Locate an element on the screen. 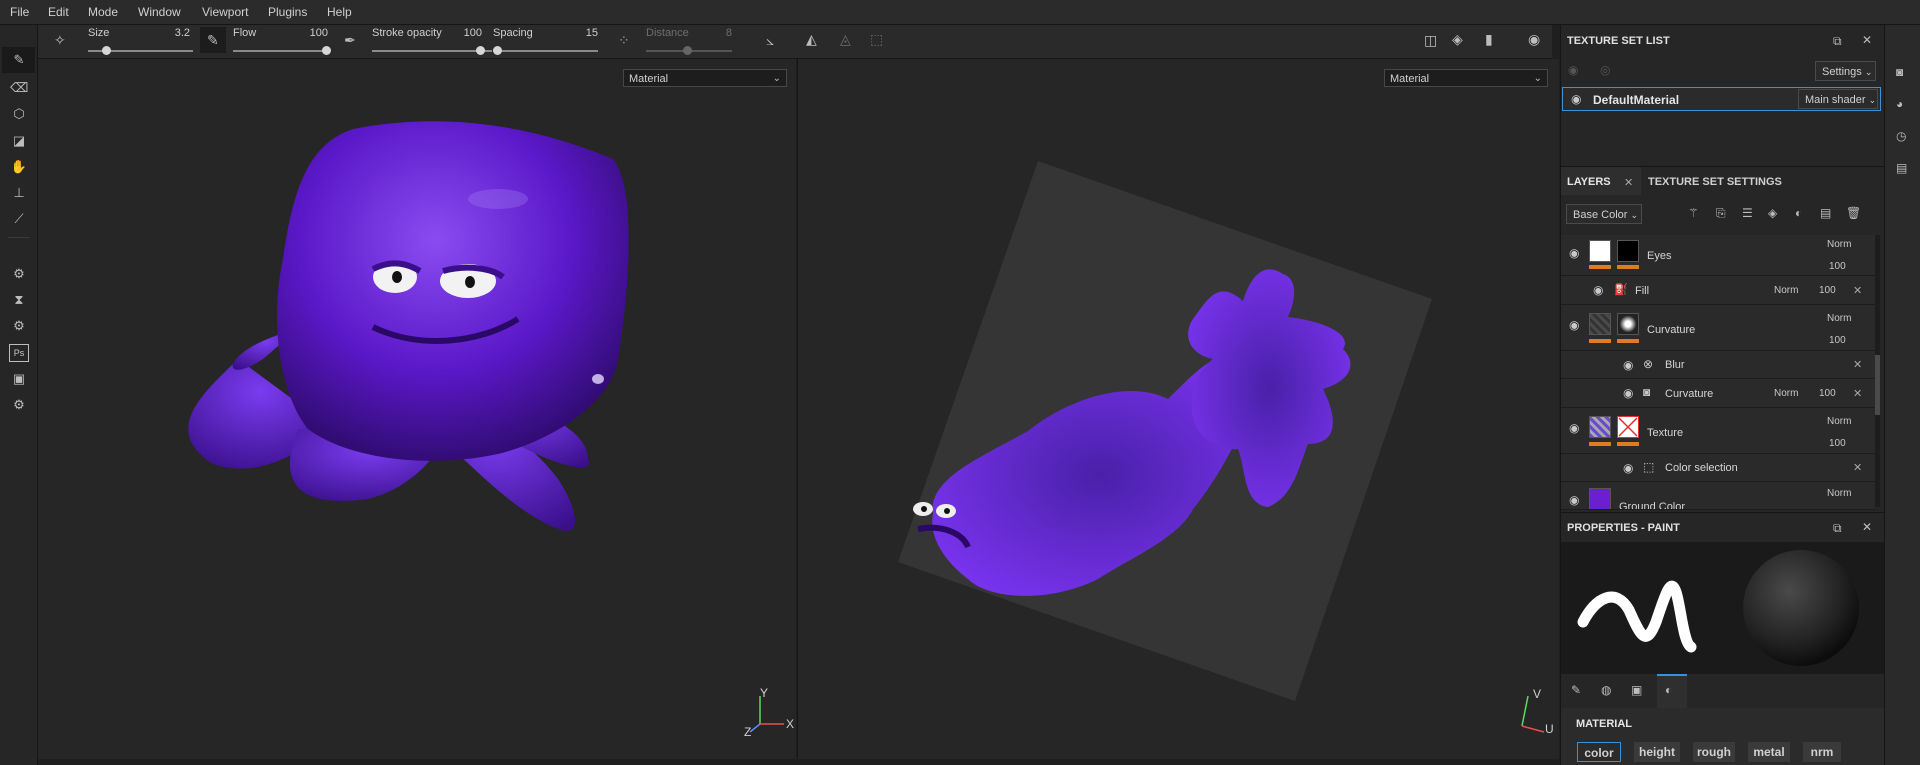  color-picker-icon: ⟋ is located at coordinates (19, 219).